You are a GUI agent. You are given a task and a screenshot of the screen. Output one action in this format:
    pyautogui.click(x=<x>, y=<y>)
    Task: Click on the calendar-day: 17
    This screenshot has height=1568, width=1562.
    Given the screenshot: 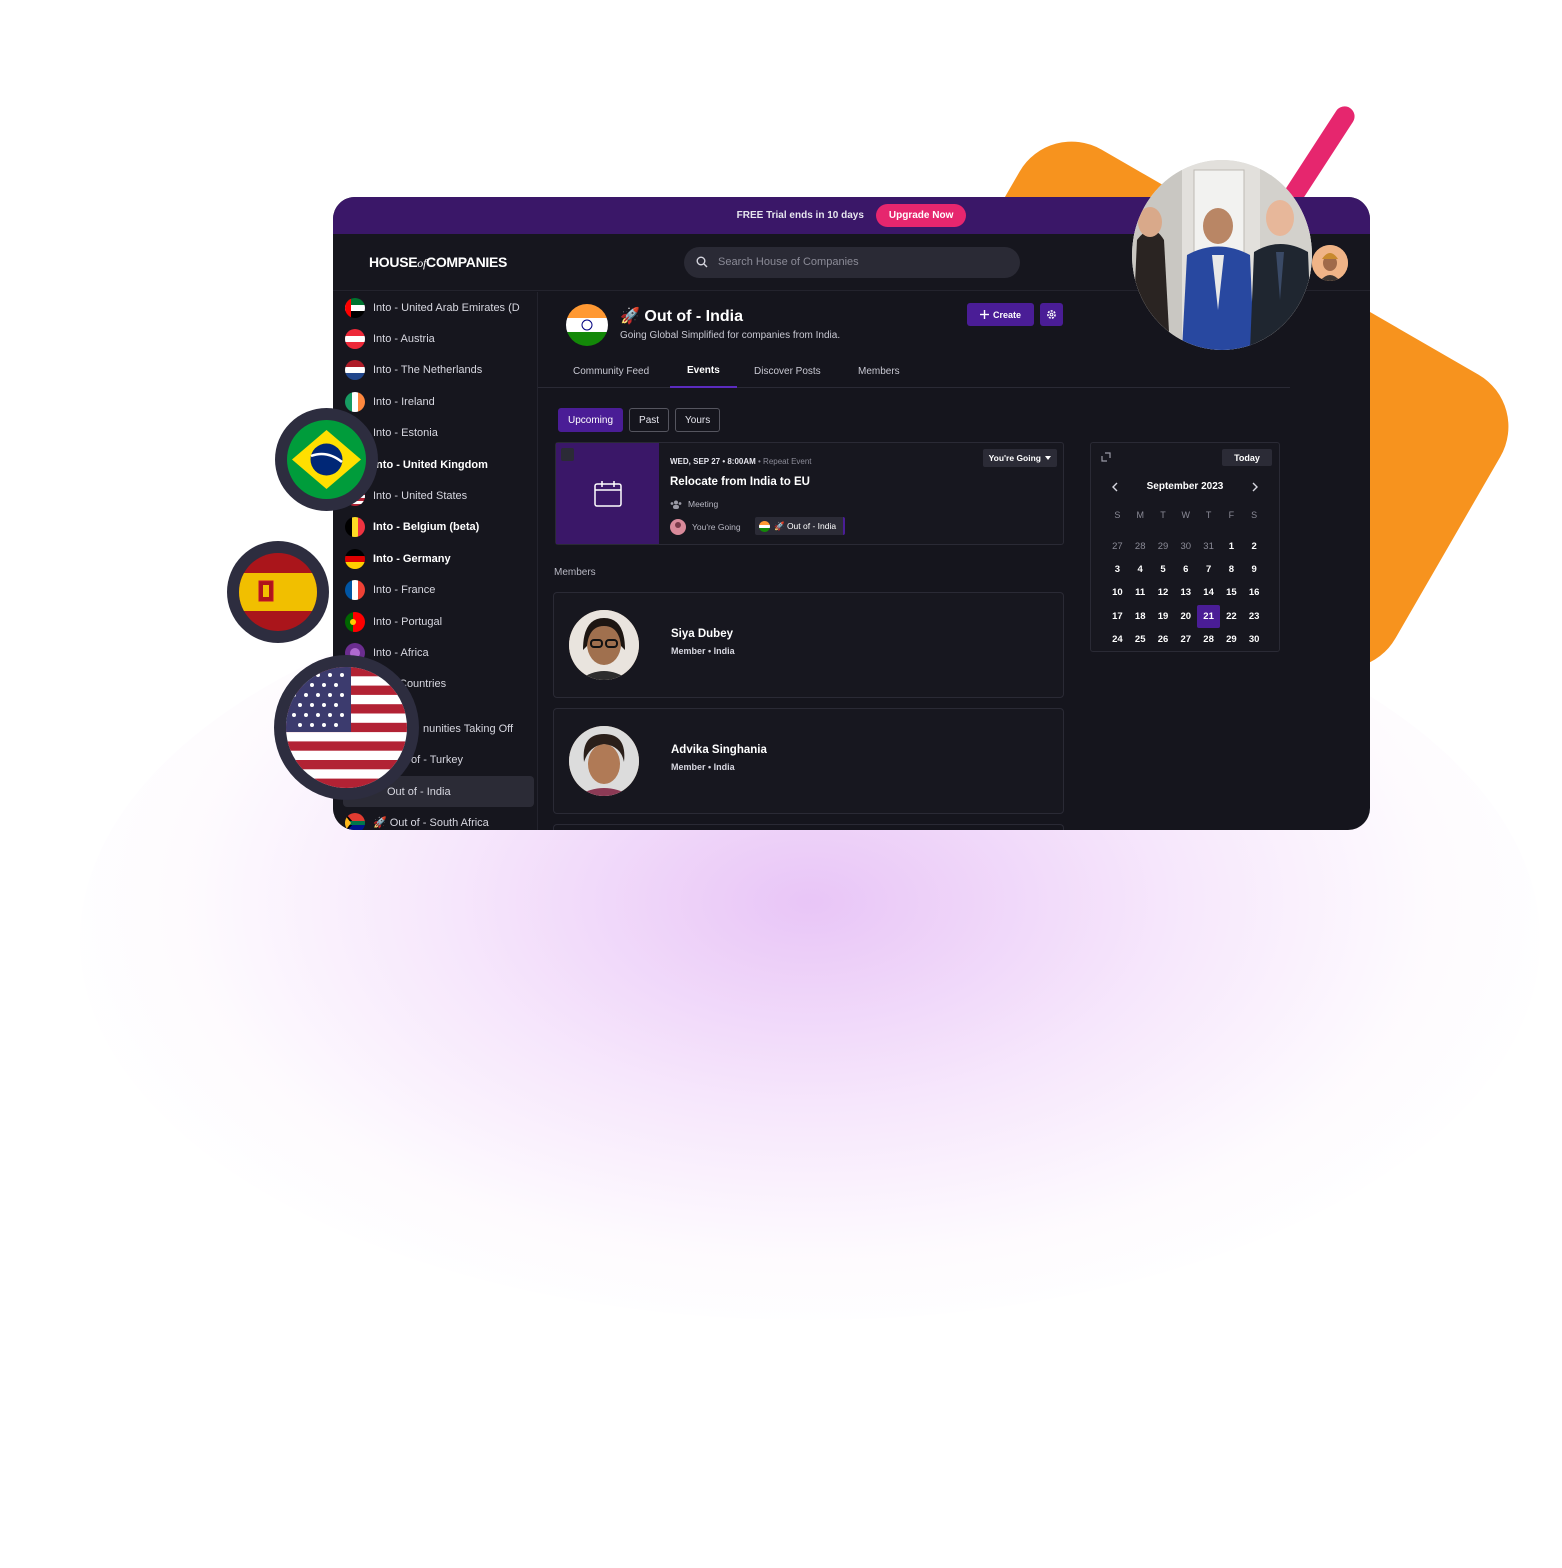 What is the action you would take?
    pyautogui.click(x=1117, y=616)
    